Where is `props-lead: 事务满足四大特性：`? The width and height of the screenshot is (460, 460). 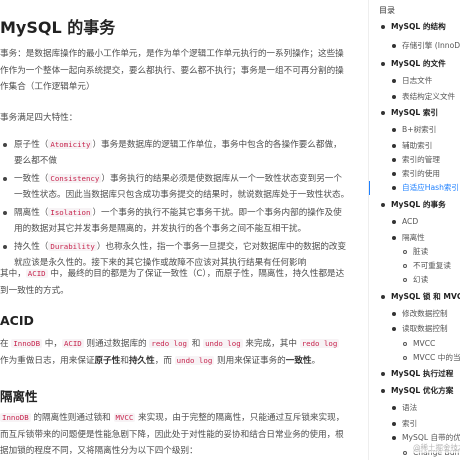
props-lead: 事务满足四大特性： is located at coordinates (39, 118).